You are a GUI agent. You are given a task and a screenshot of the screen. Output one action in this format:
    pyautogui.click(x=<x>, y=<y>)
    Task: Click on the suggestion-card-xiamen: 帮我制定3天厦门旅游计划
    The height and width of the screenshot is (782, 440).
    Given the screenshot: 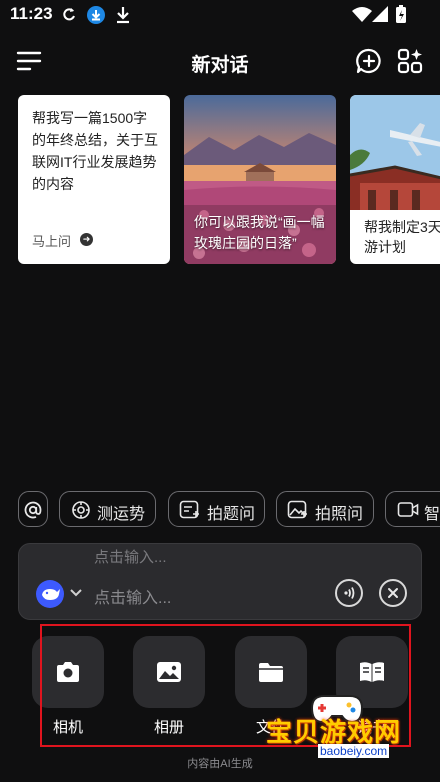 What is the action you would take?
    pyautogui.click(x=395, y=179)
    